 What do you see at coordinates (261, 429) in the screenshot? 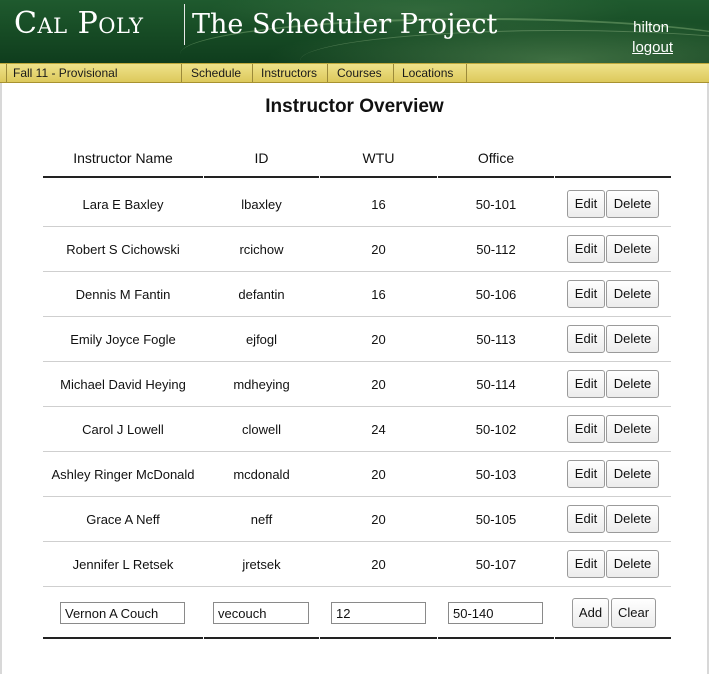
I see `instructor-id-cell: clowell` at bounding box center [261, 429].